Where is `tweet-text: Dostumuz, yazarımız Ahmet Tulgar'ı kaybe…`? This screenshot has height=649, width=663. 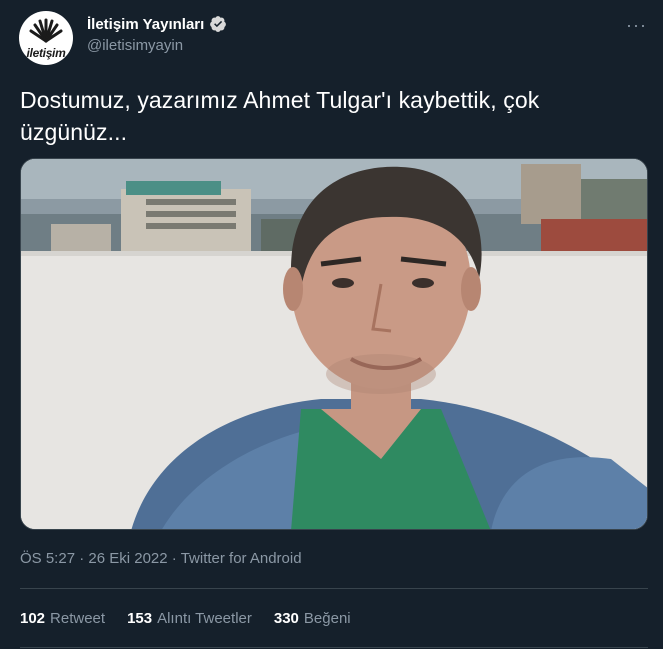
tweet-text: Dostumuz, yazarımız Ahmet Tulgar'ı kaybe… is located at coordinates (280, 116).